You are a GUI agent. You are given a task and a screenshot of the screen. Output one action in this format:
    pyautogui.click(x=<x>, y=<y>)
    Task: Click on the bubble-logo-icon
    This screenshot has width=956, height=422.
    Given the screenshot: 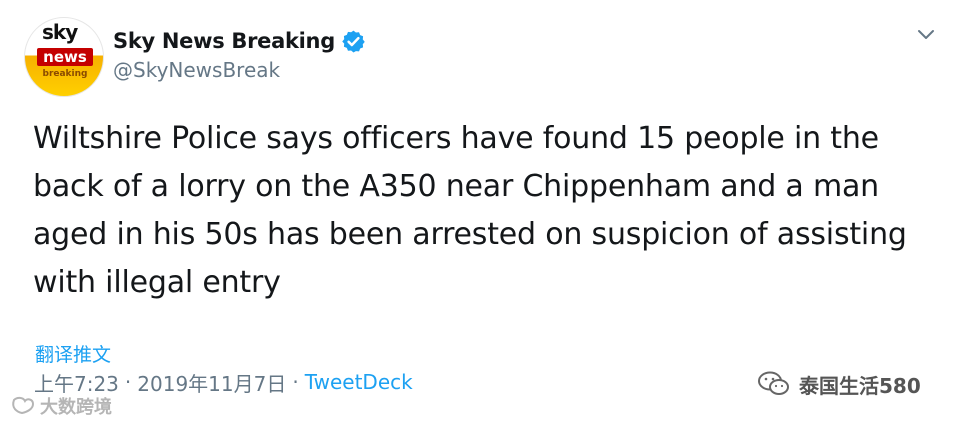 What is the action you would take?
    pyautogui.click(x=23, y=405)
    